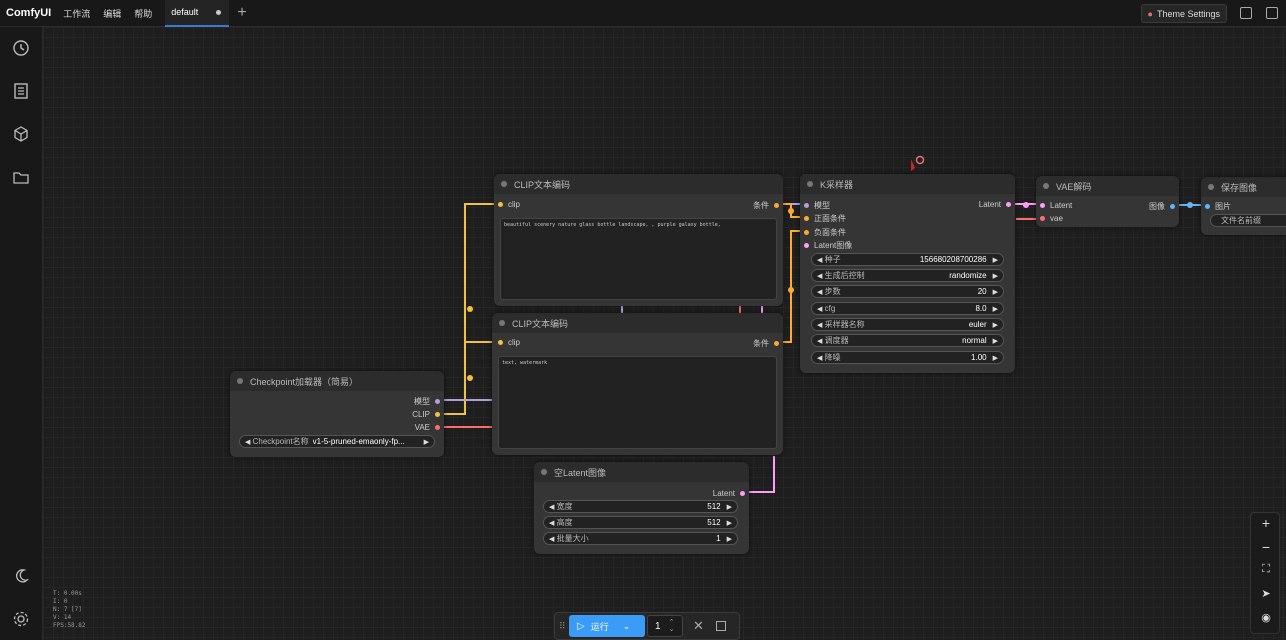  Describe the element at coordinates (143, 13) in the screenshot. I see `menu-help: 帮助` at that location.